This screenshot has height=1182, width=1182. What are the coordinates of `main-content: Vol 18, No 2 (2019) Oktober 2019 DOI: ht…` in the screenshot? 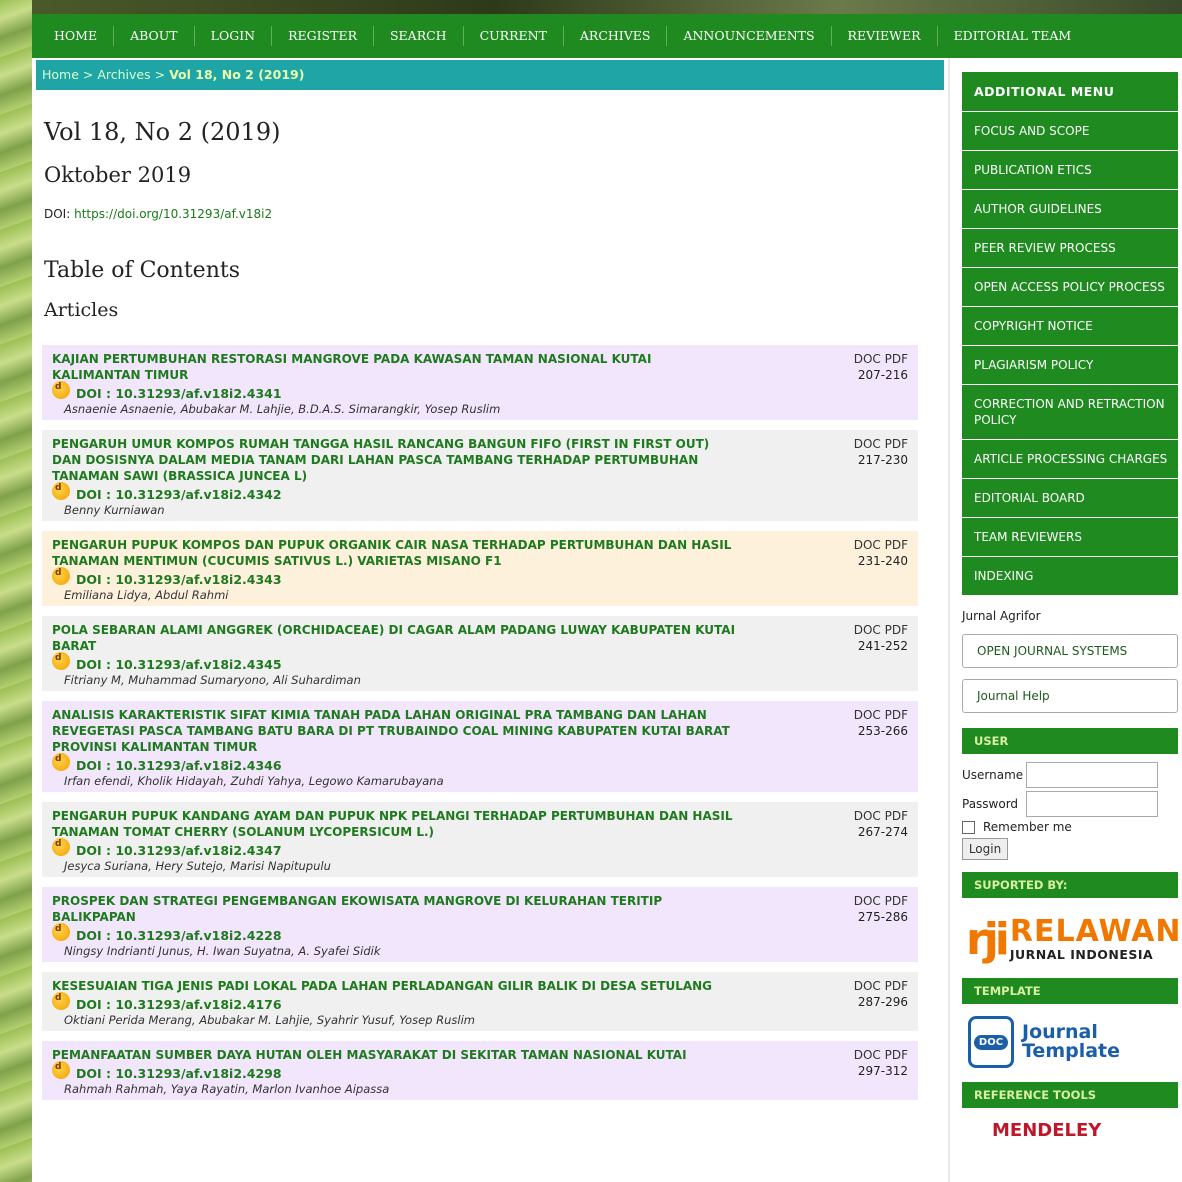 It's located at (489, 219).